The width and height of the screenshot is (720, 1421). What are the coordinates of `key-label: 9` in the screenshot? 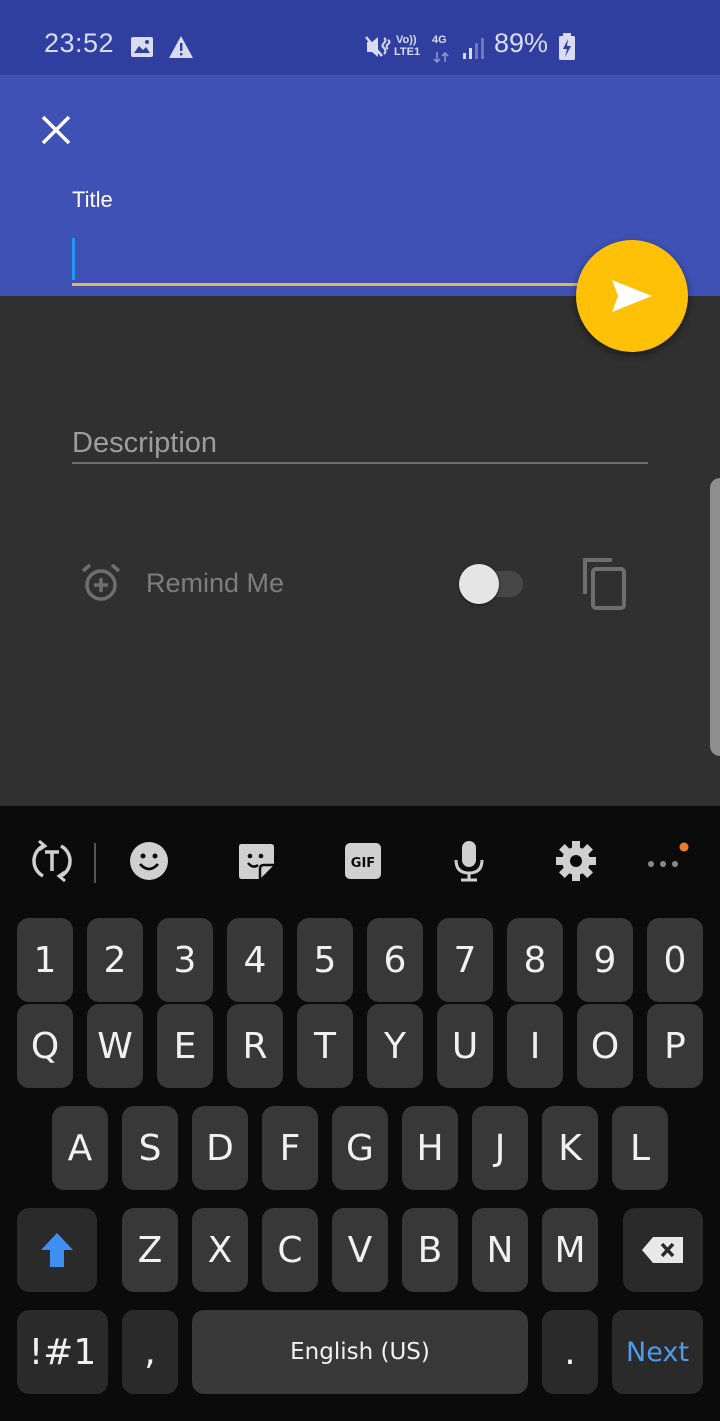 It's located at (605, 960).